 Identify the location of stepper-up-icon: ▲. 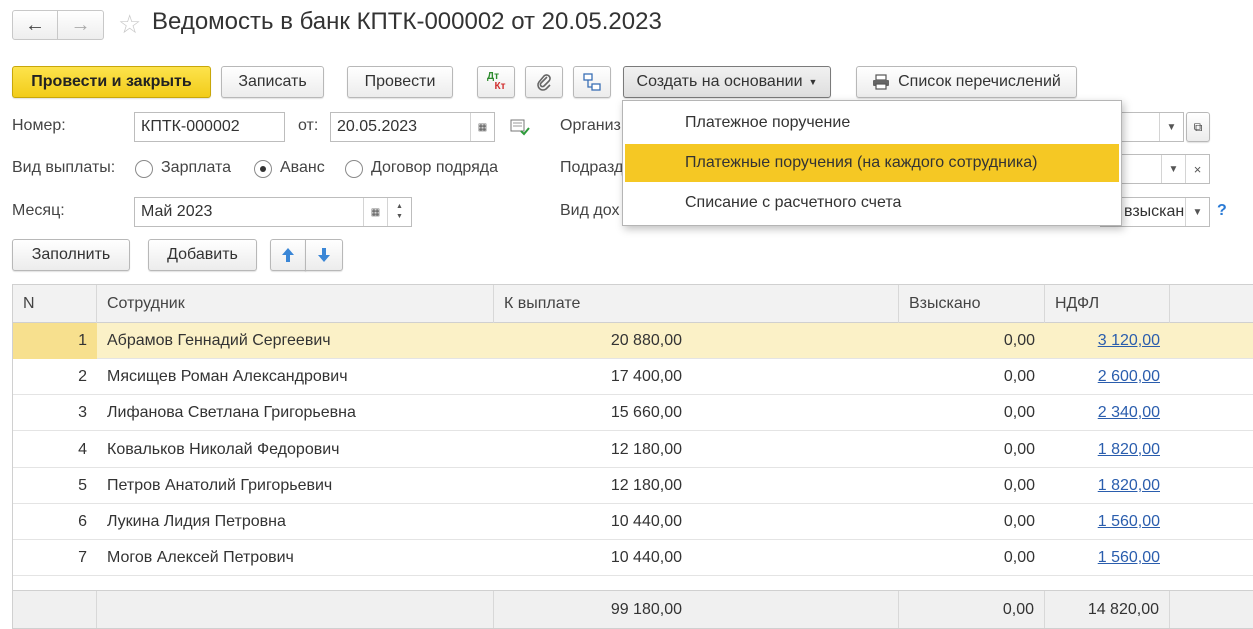
(399, 207).